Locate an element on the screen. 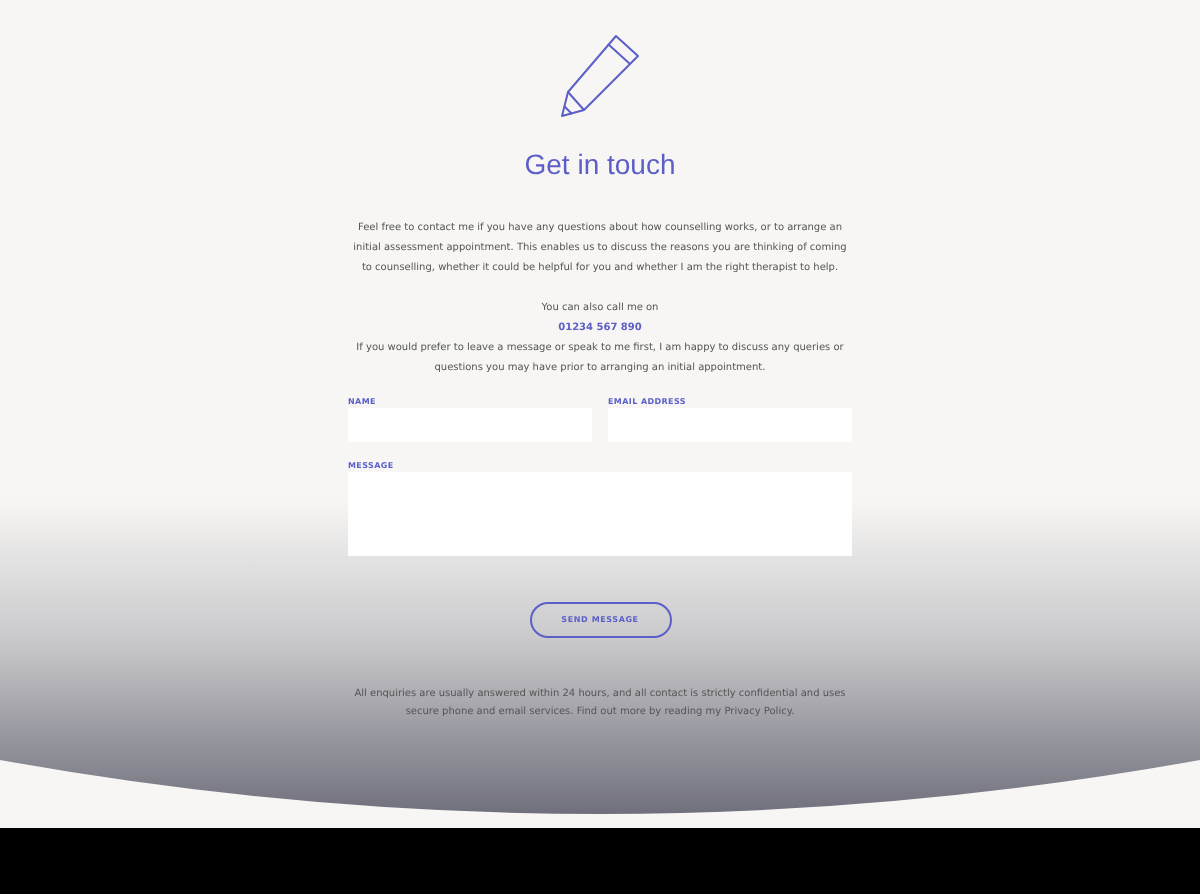 The image size is (1200, 894). pencil-icon is located at coordinates (600, 76).